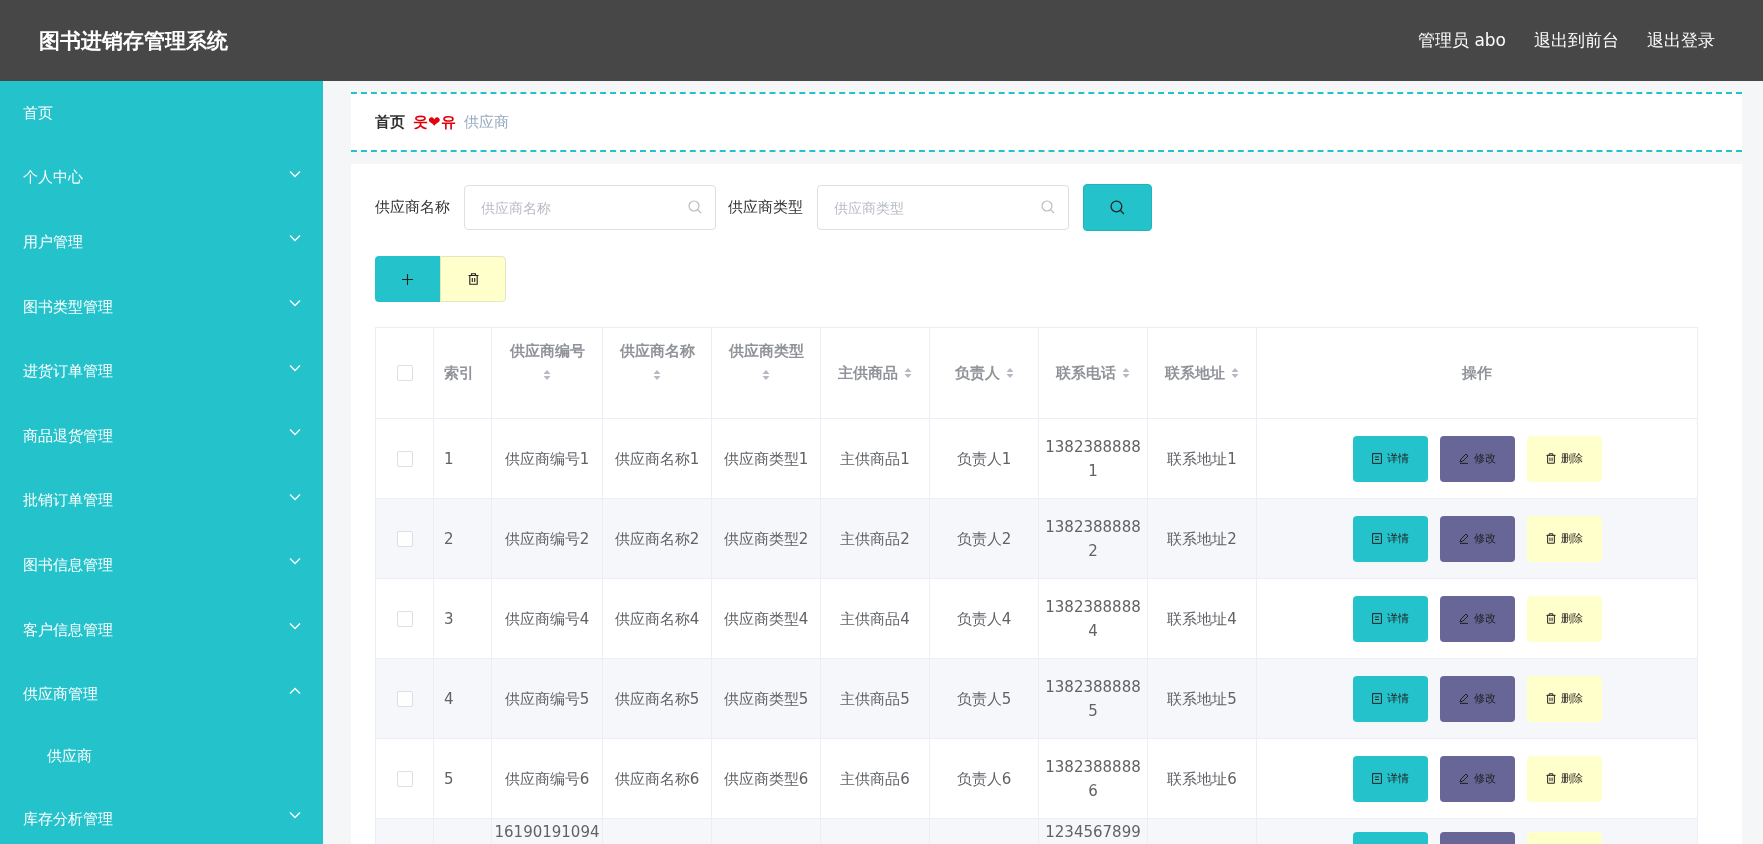 The width and height of the screenshot is (1763, 844). What do you see at coordinates (161, 371) in the screenshot?
I see `sidebar-item: 进货订单管理` at bounding box center [161, 371].